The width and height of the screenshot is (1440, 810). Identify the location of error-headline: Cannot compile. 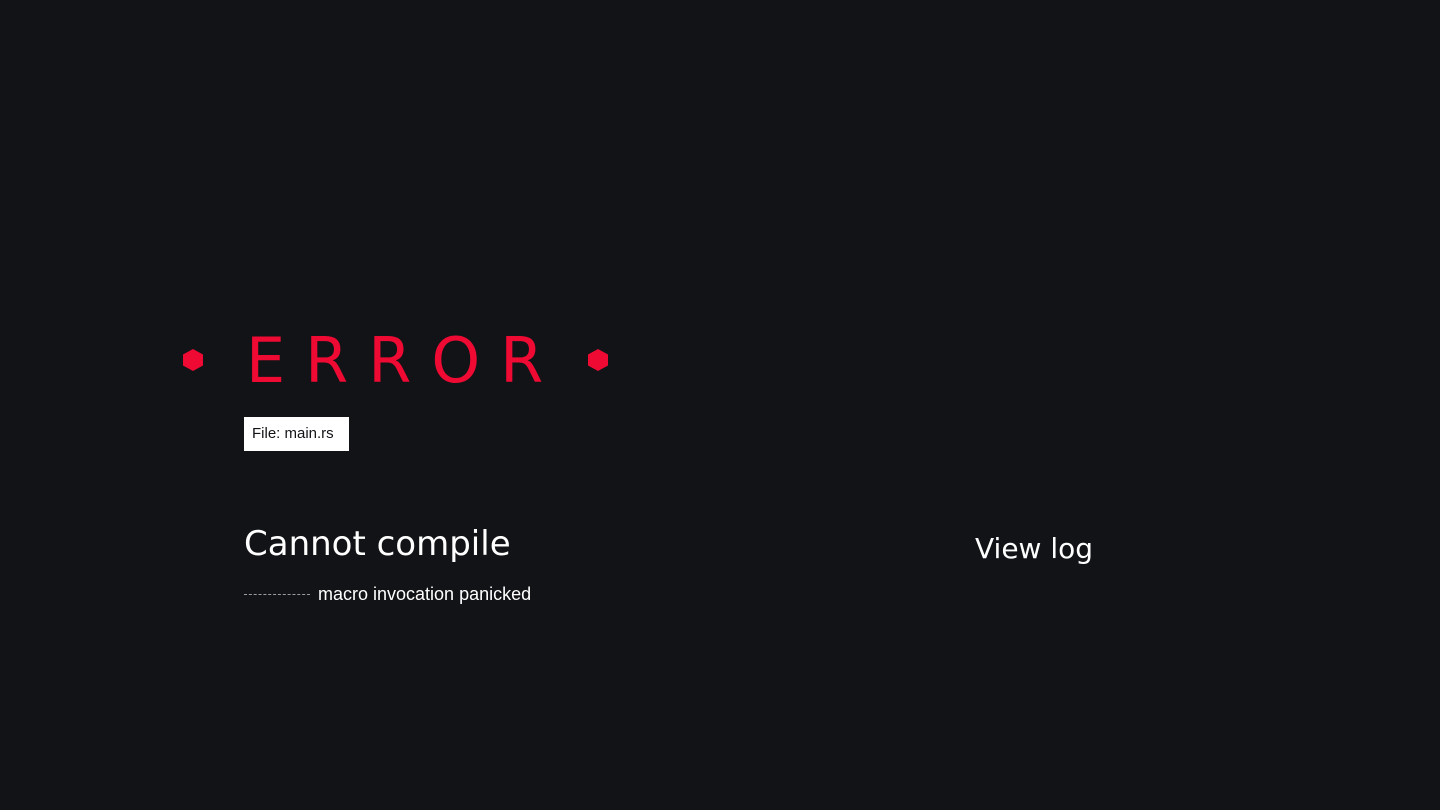
(377, 544).